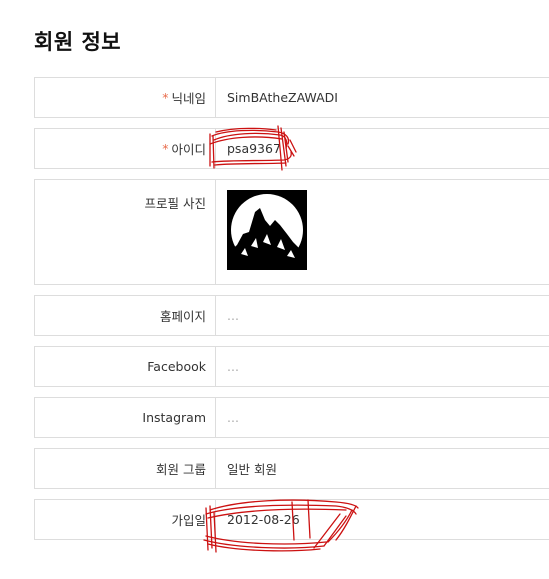 Image resolution: width=549 pixels, height=579 pixels. What do you see at coordinates (125, 519) in the screenshot?
I see `join-date-label: 가입일` at bounding box center [125, 519].